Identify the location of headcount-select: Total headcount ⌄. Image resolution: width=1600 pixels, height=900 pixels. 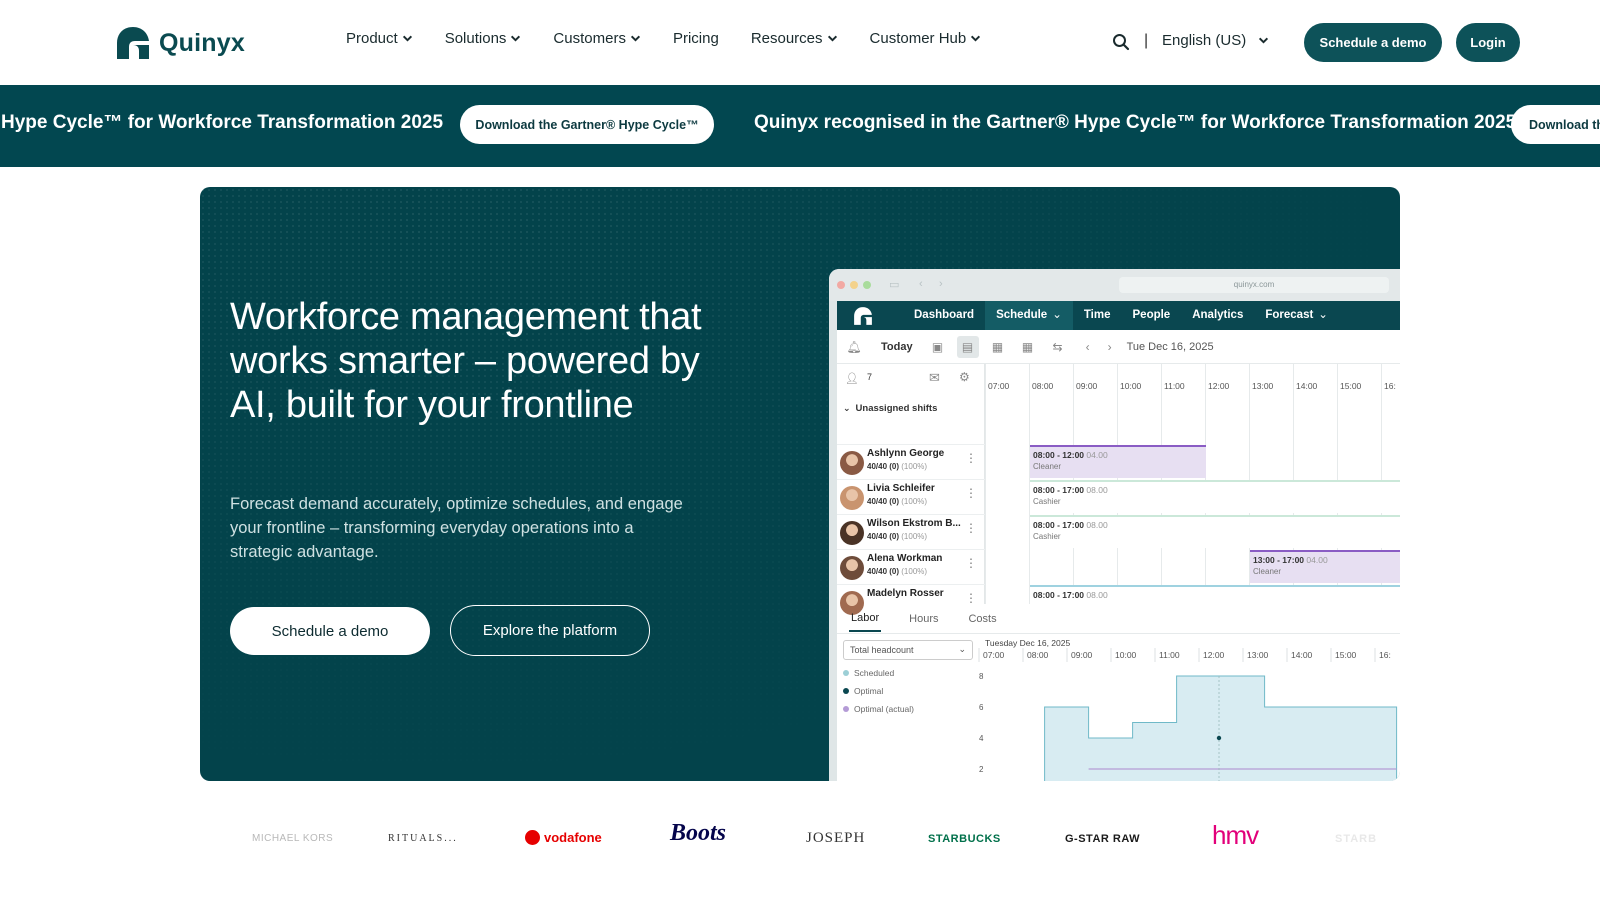
(908, 650).